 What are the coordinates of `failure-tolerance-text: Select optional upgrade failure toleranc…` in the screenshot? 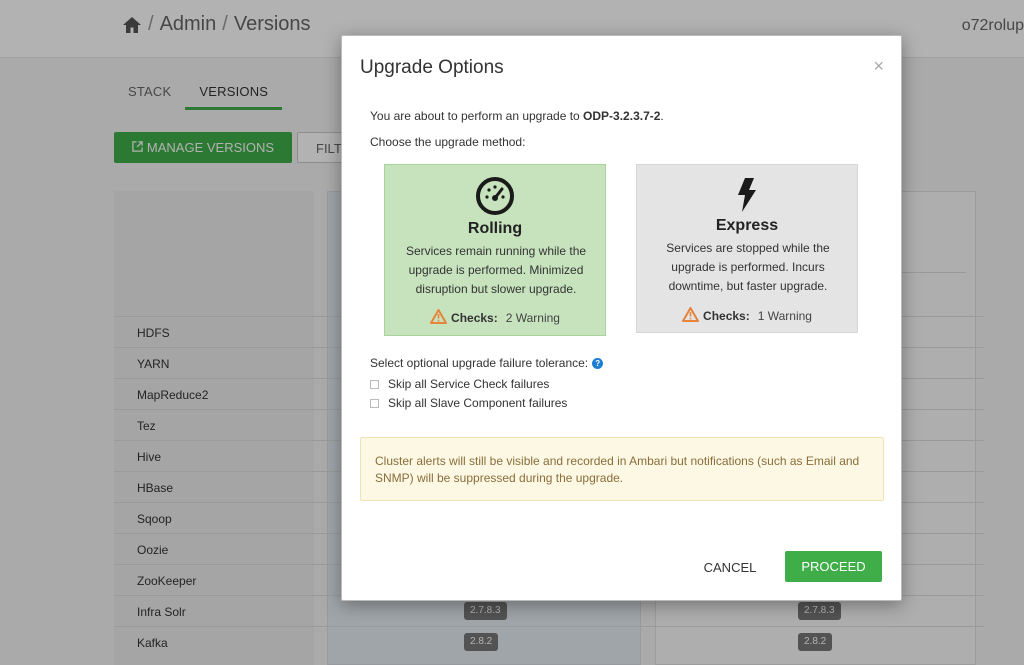 It's located at (479, 363).